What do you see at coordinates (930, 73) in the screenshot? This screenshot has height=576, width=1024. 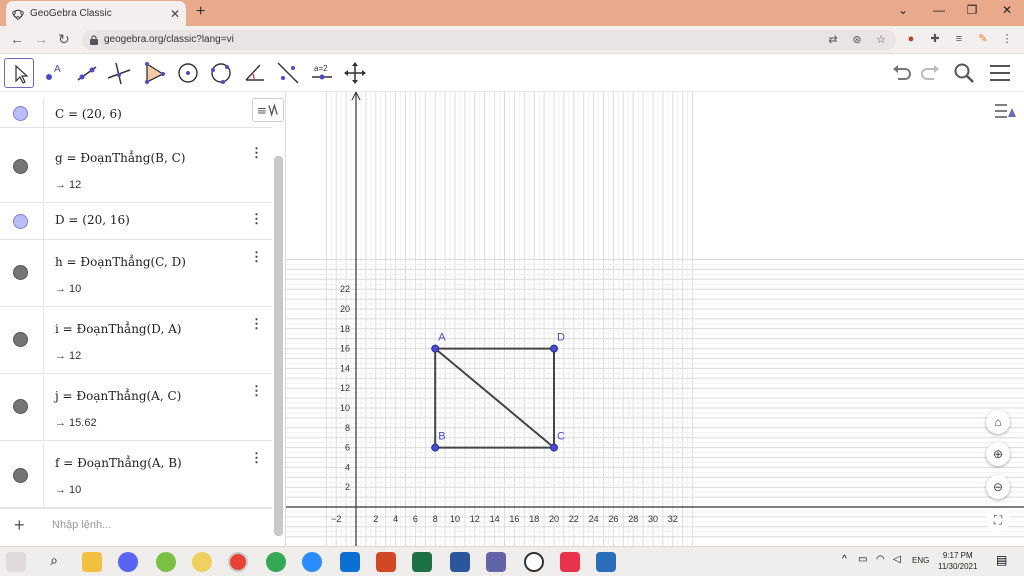 I see `redo-icon` at bounding box center [930, 73].